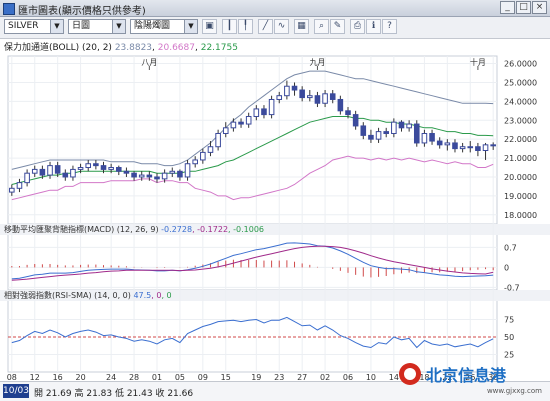 This screenshot has width=550, height=401. Describe the element at coordinates (229, 26) in the screenshot. I see `bar-chart-icon: ┃` at that location.